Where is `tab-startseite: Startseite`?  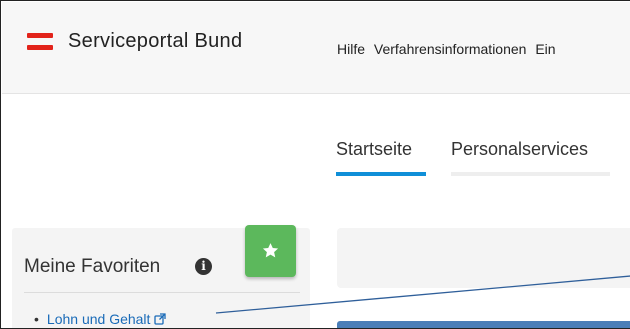
tab-startseite: Startseite is located at coordinates (374, 149).